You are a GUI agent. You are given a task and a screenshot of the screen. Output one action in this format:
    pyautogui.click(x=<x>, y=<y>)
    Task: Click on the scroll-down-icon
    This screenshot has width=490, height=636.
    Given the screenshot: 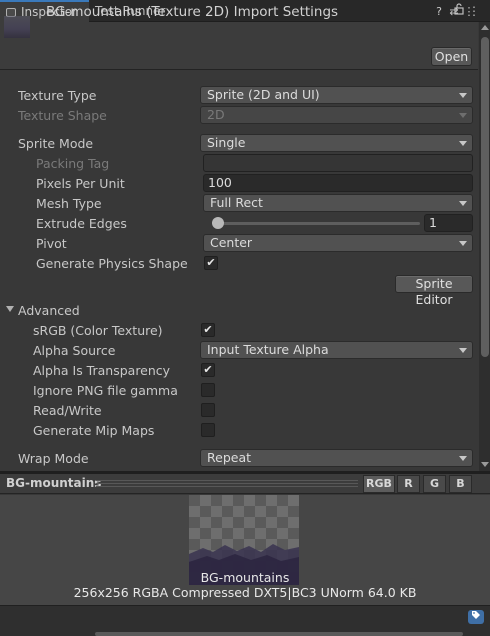 What is the action you would take?
    pyautogui.click(x=485, y=464)
    